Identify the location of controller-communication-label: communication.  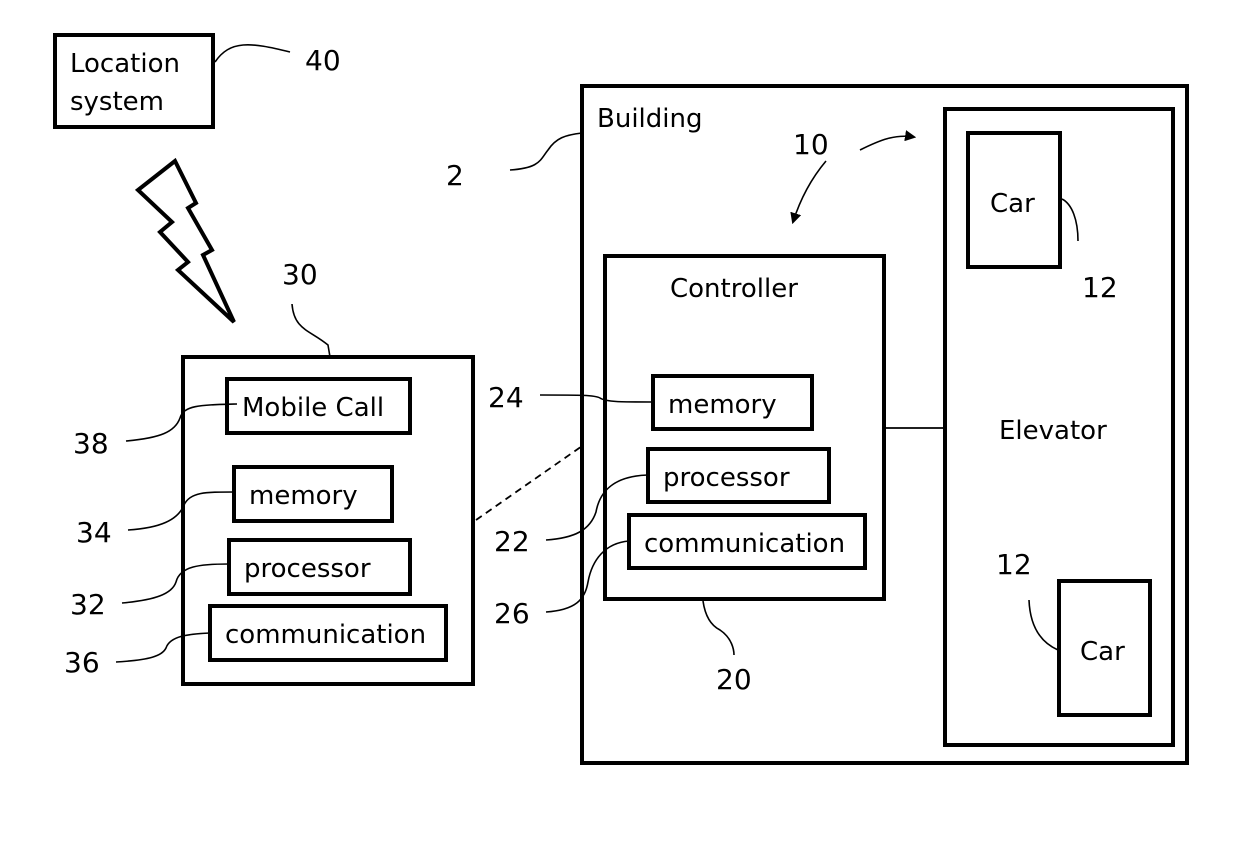
(744, 544).